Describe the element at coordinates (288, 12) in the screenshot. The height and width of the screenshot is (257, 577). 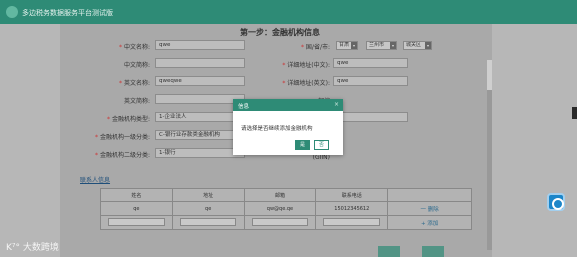
I see `top-bar: 多边税务数据服务平台测试版` at that location.